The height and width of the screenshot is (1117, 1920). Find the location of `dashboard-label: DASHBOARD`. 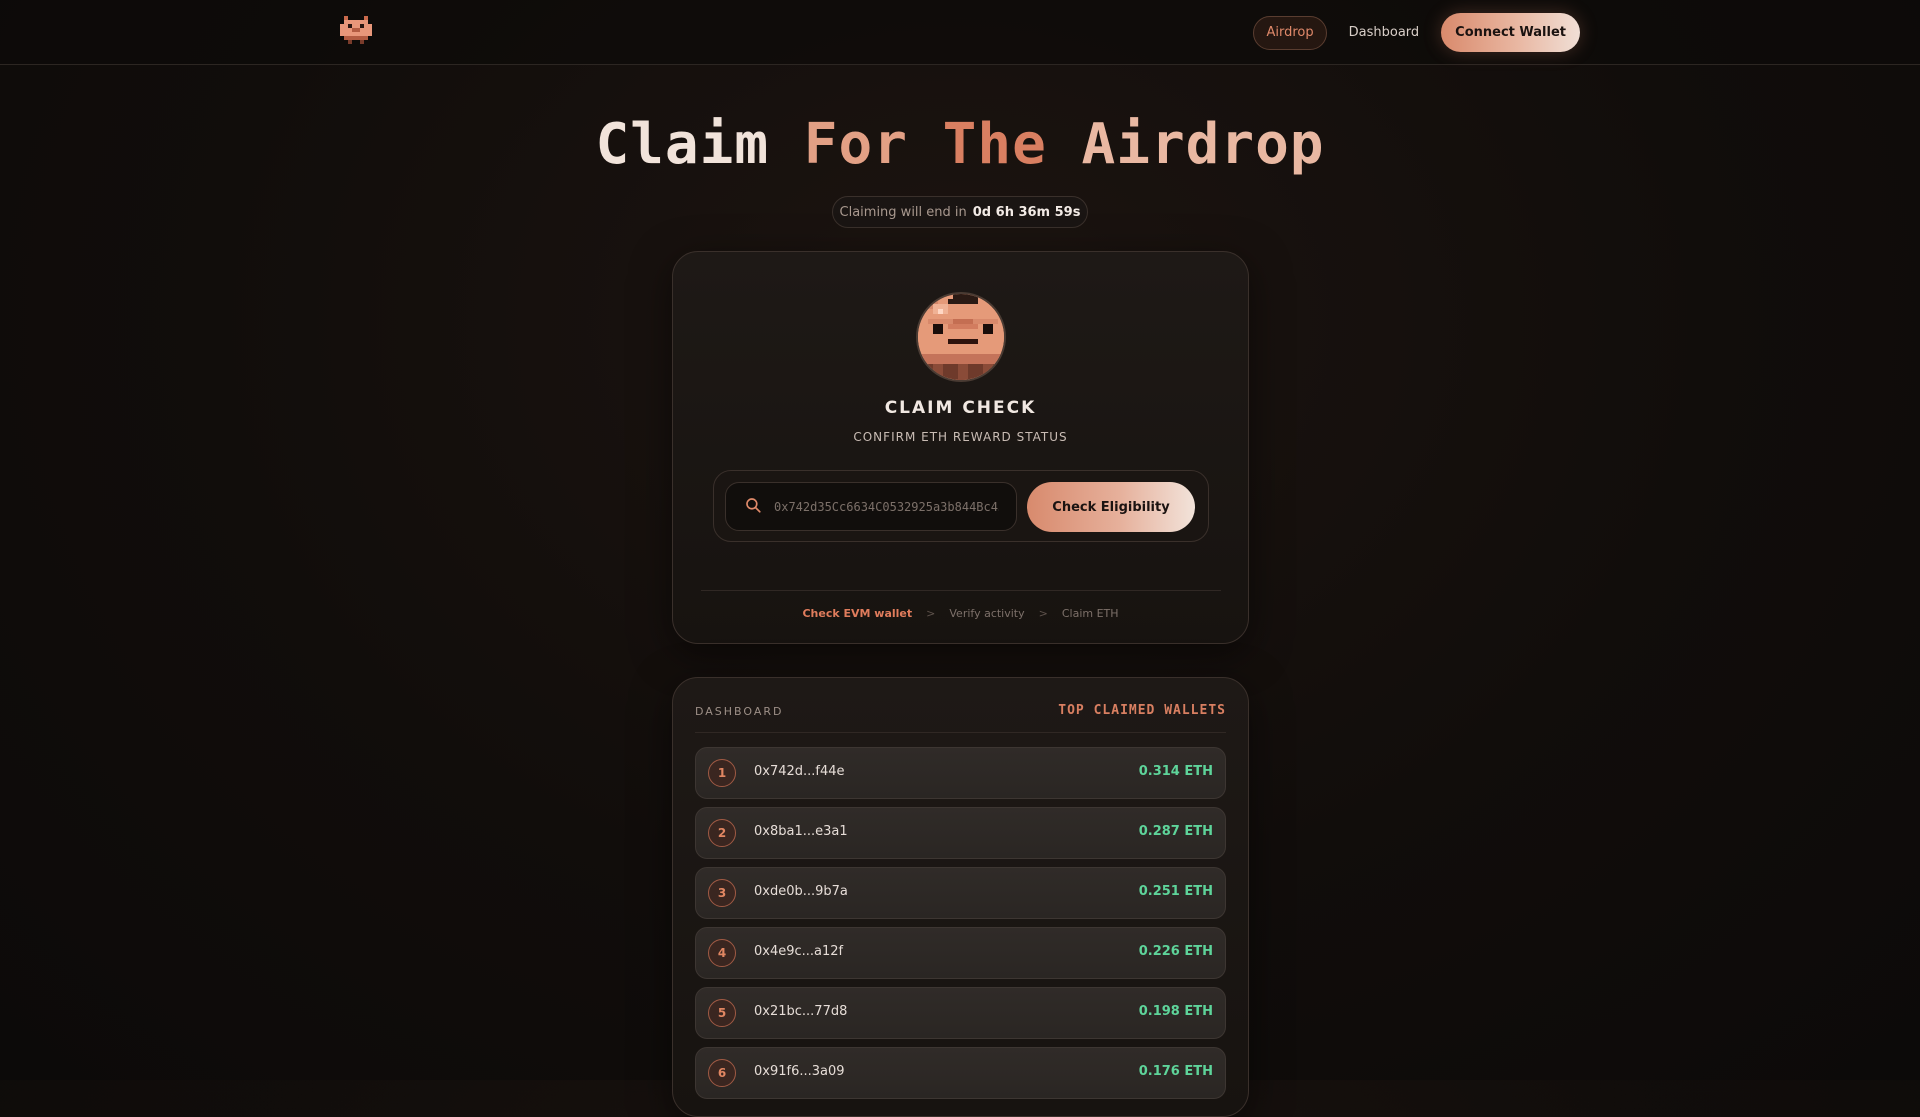

dashboard-label: DASHBOARD is located at coordinates (739, 711).